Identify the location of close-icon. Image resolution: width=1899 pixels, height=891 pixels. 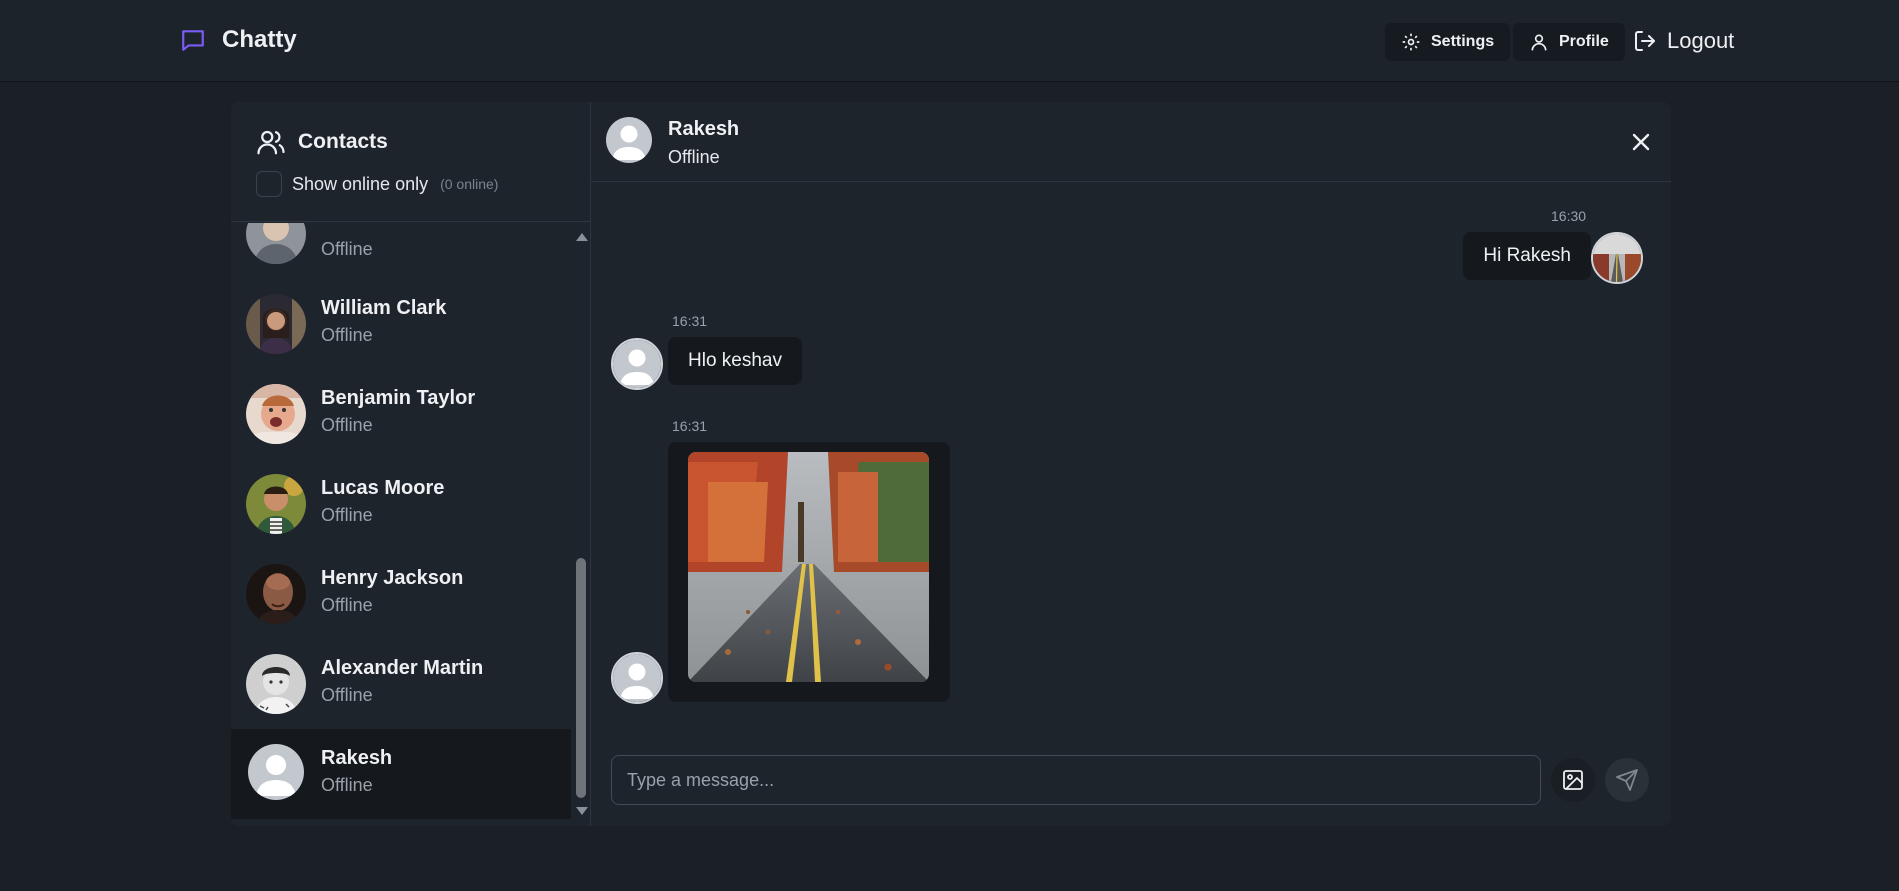
(1641, 142).